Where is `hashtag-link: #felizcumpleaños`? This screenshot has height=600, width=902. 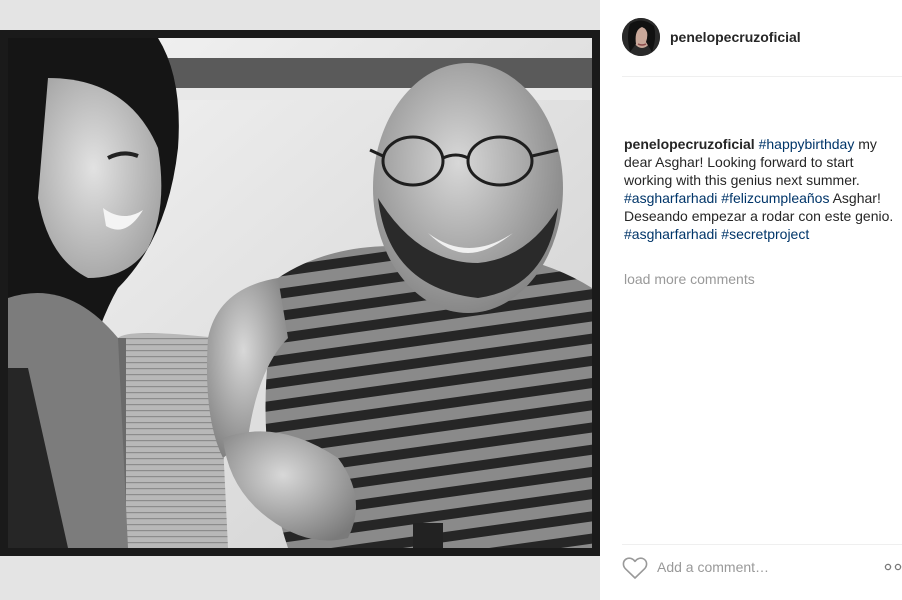 hashtag-link: #felizcumpleaños is located at coordinates (775, 198).